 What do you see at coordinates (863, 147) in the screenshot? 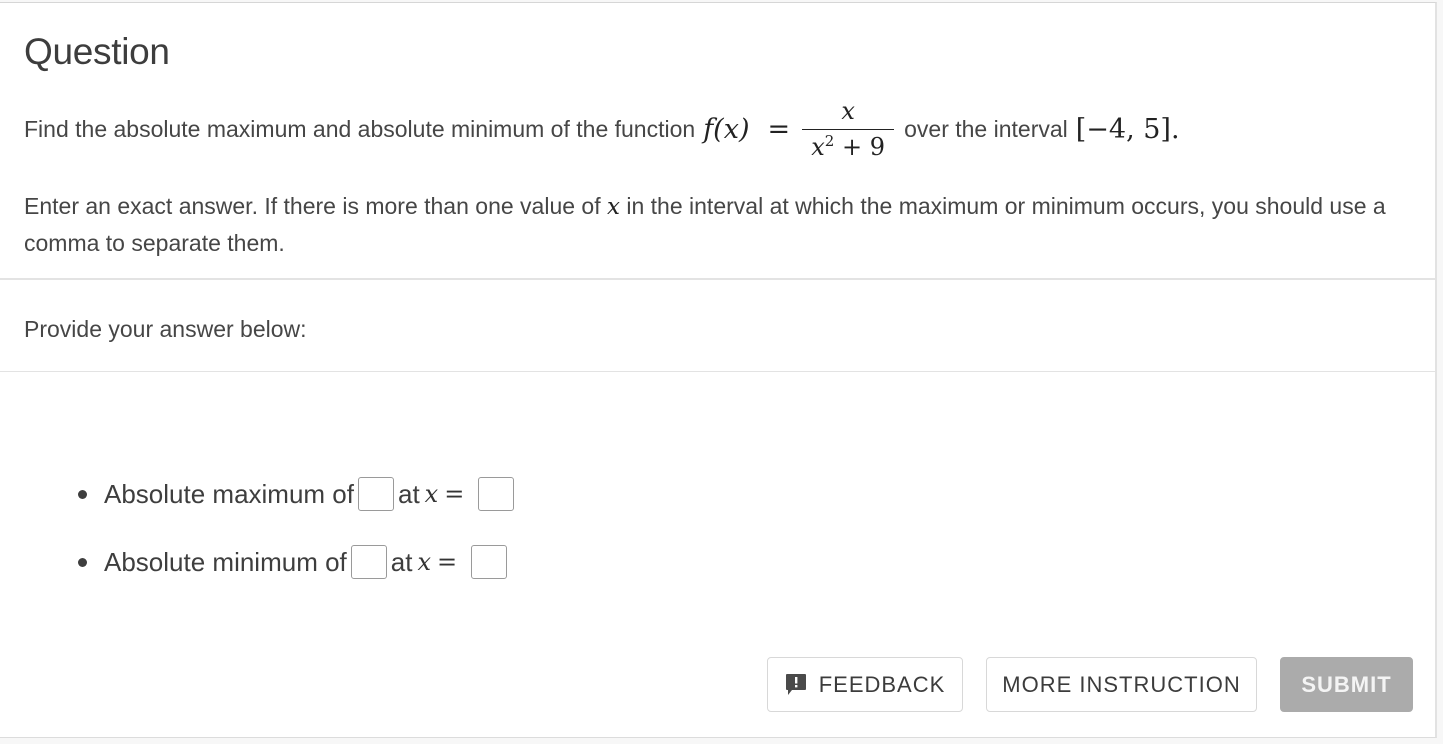
I see `denominator-rest: + 9` at bounding box center [863, 147].